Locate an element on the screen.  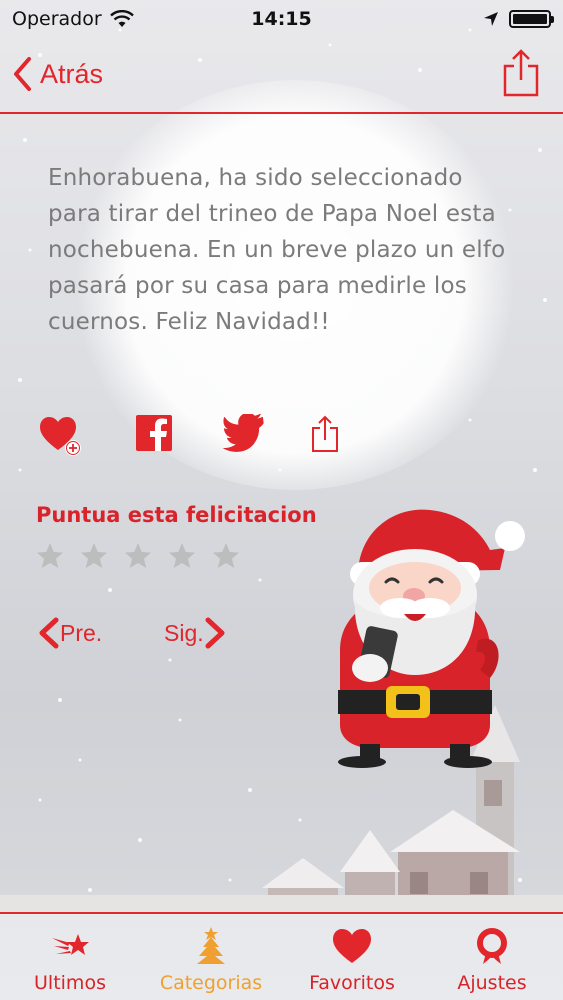
previous-button: Pre. is located at coordinates (69, 633).